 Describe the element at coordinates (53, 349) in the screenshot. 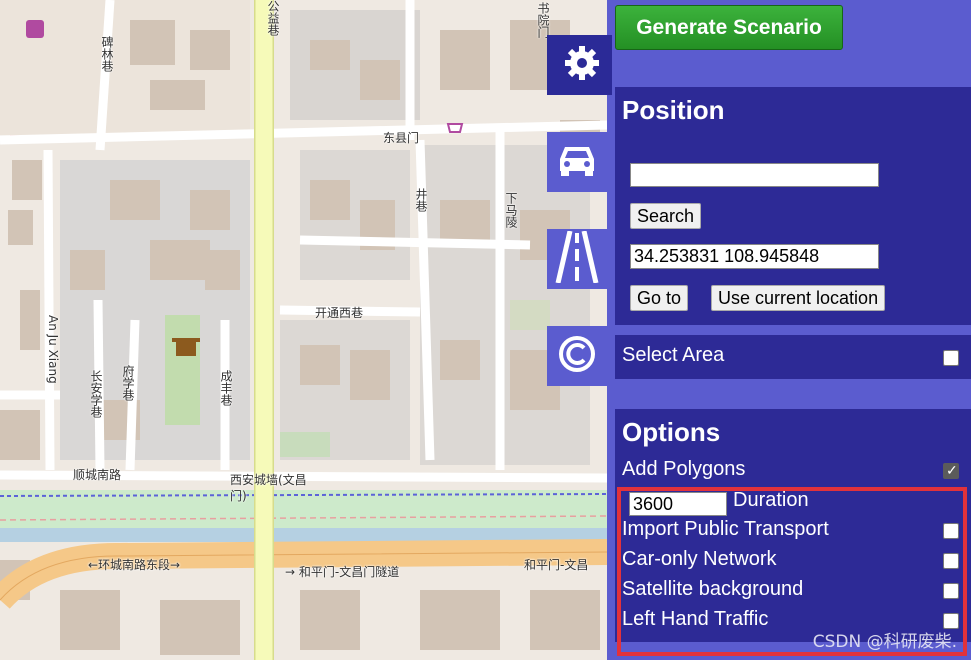

I see `map-label: An Ju Xiang` at that location.